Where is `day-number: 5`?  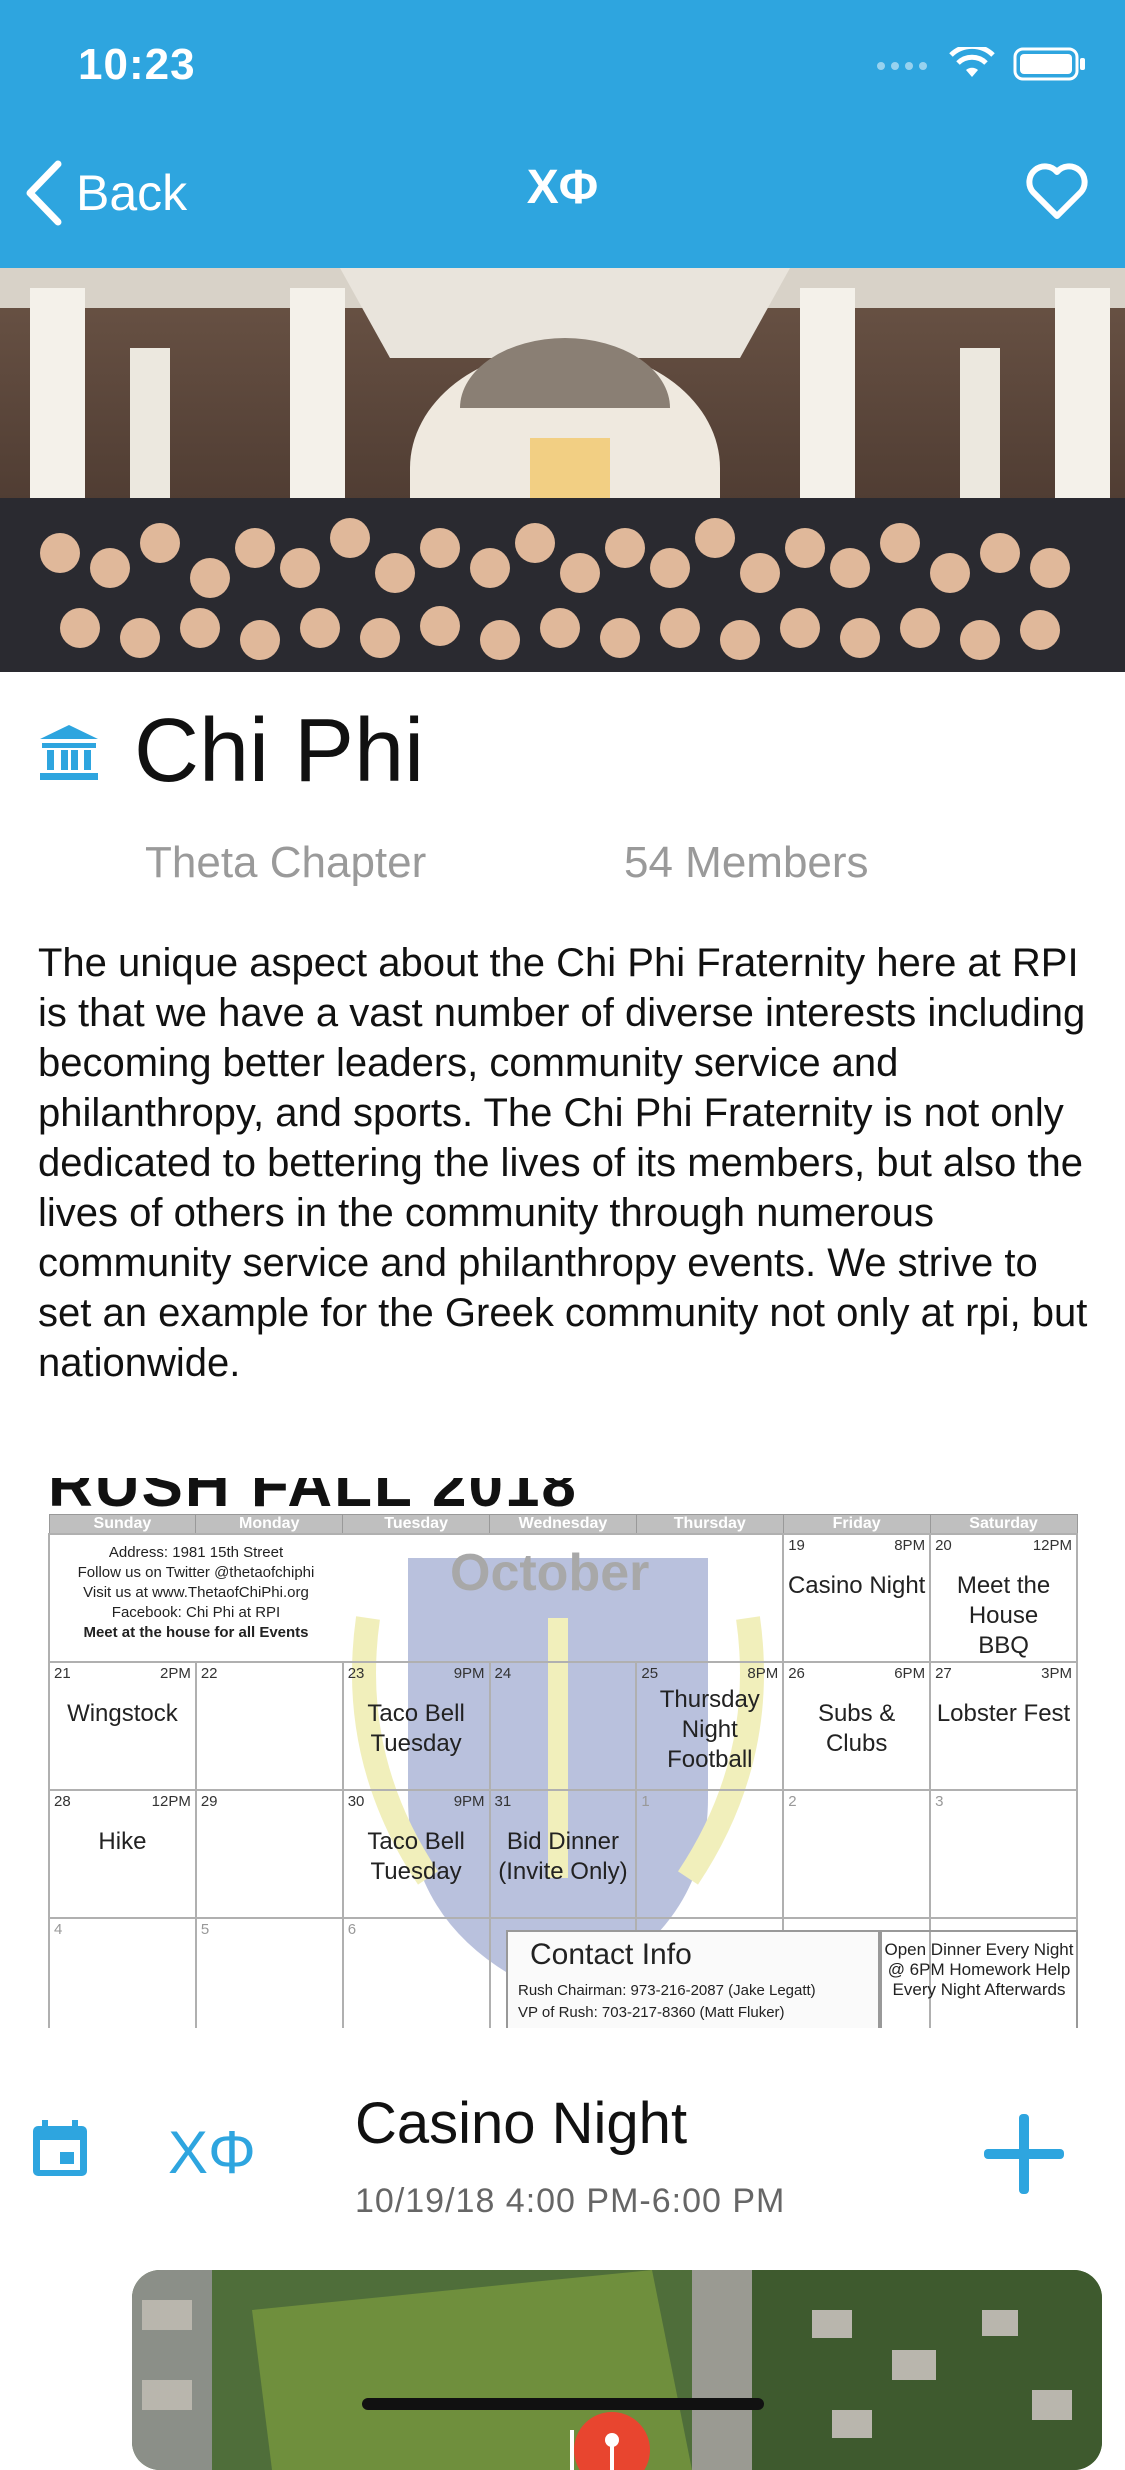 day-number: 5 is located at coordinates (205, 1929).